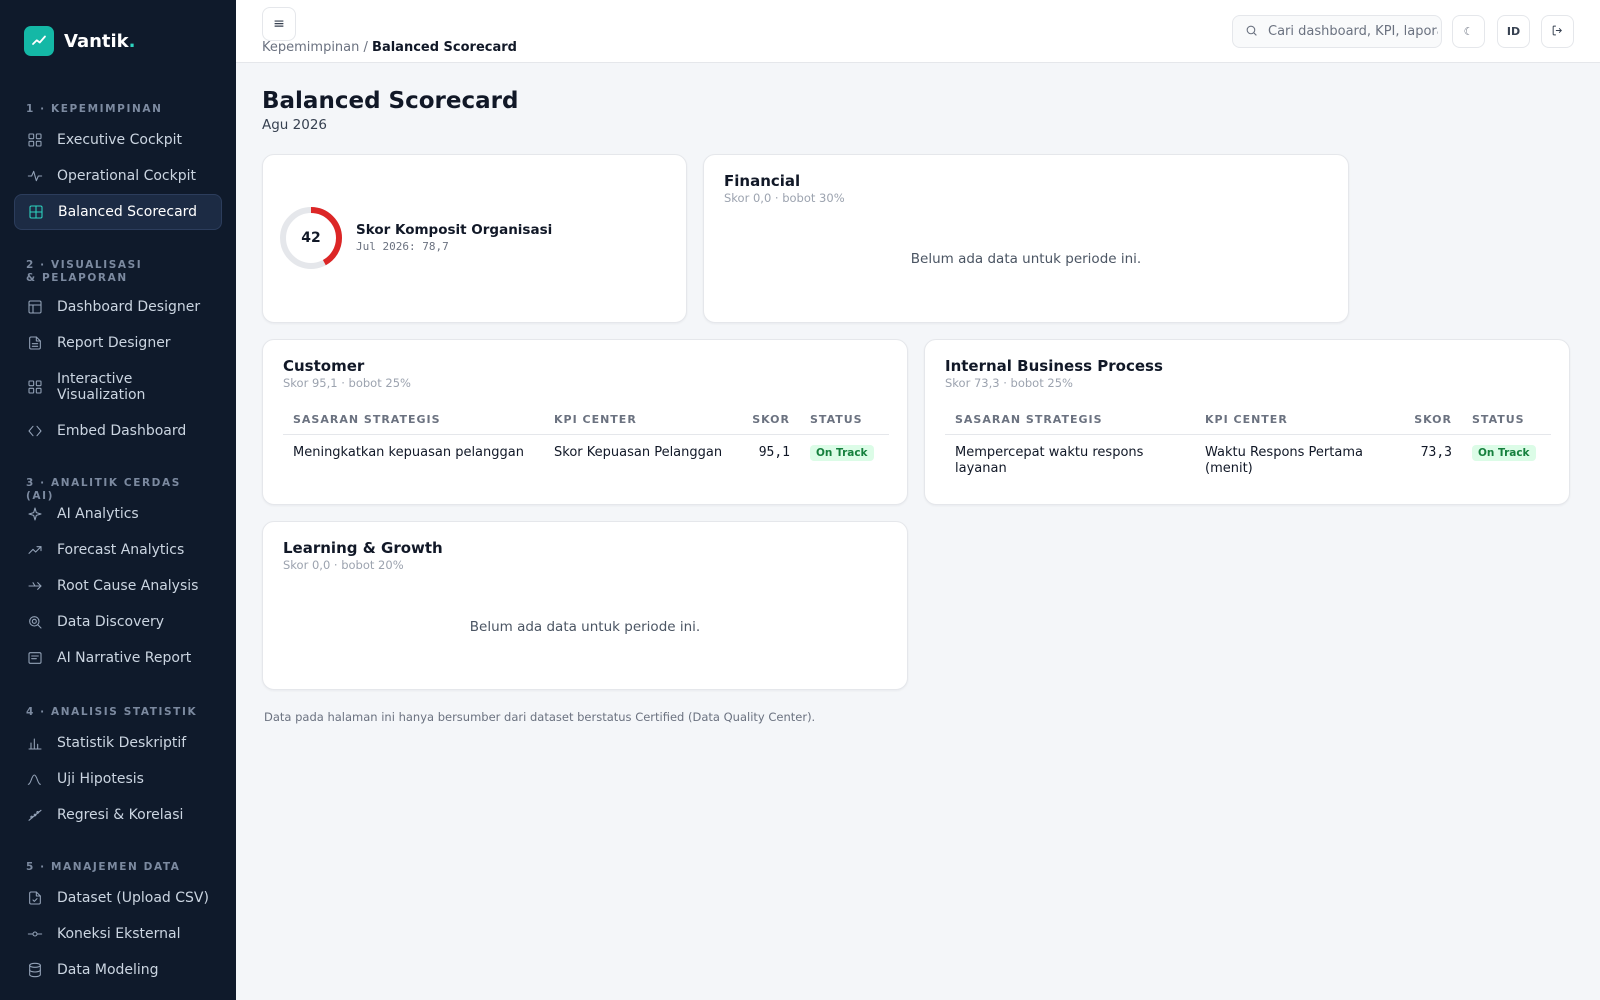 This screenshot has height=1000, width=1600. I want to click on table-icon, so click(36, 212).